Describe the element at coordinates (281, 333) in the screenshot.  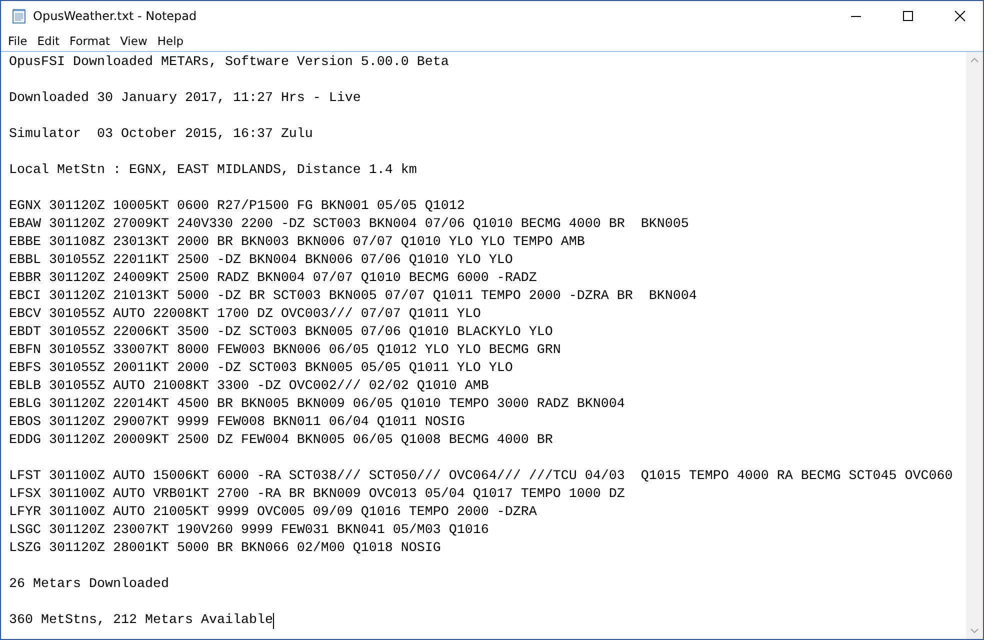
I see `text-line: EBDT 301055Z 22006KT 3500 -DZ SCT003 BKN005 07/06 Q1010 BLACKYLO YLO` at that location.